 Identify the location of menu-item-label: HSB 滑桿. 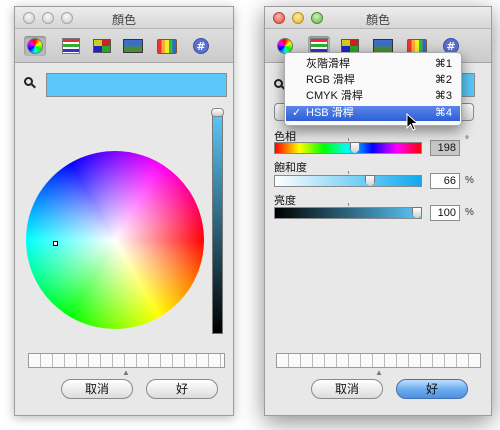
(330, 113).